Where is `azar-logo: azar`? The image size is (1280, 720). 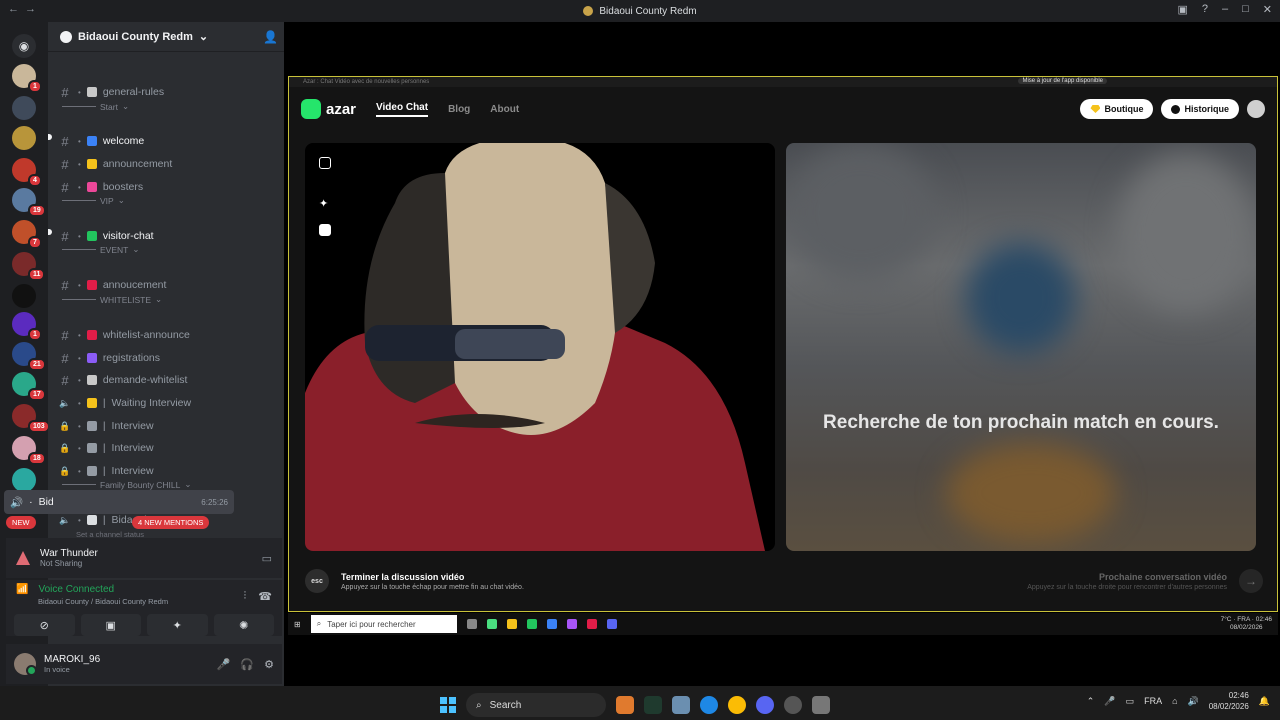
azar-logo: azar is located at coordinates (328, 109).